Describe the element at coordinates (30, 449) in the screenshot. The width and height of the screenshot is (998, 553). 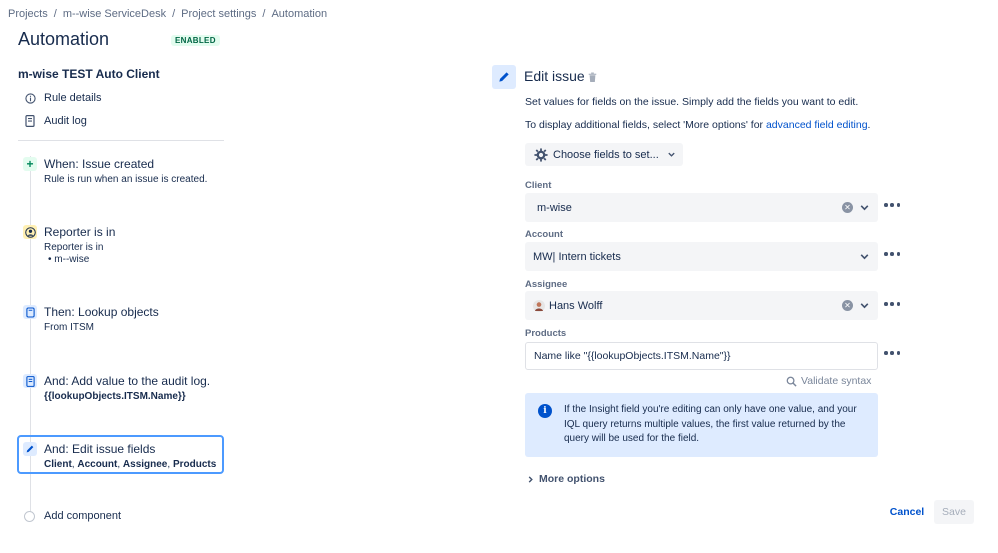
I see `pencil-icon` at that location.